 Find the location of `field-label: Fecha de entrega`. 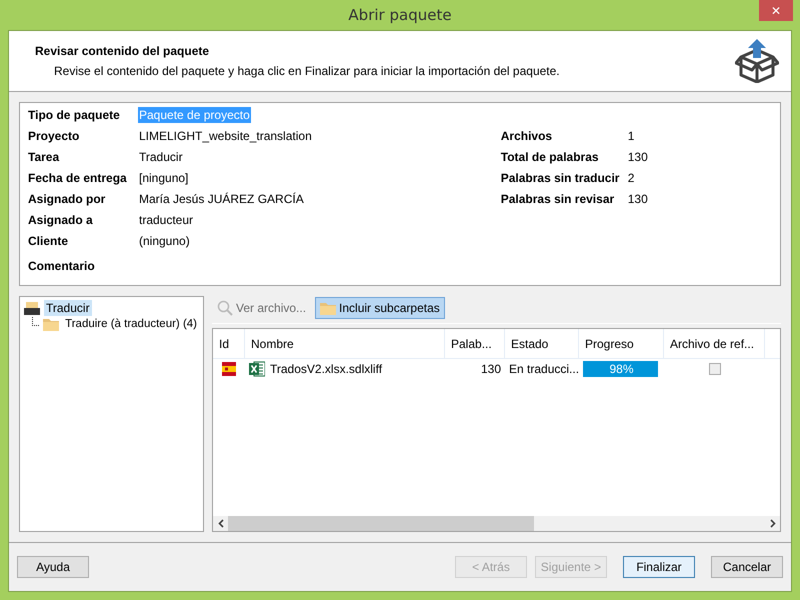

field-label: Fecha de entrega is located at coordinates (78, 178).